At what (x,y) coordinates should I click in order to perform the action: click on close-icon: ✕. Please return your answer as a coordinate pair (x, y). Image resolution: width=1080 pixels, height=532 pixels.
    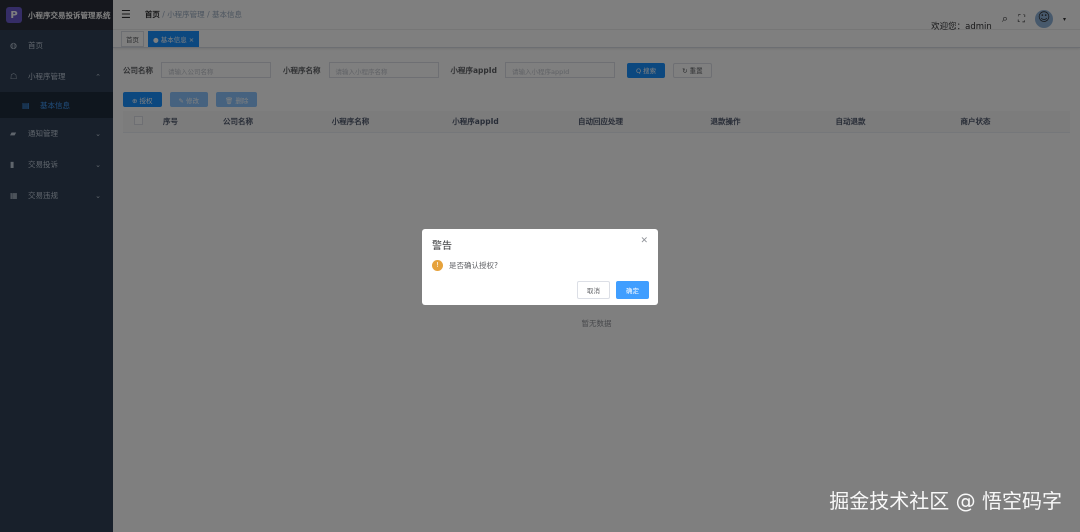
    Looking at the image, I should click on (644, 241).